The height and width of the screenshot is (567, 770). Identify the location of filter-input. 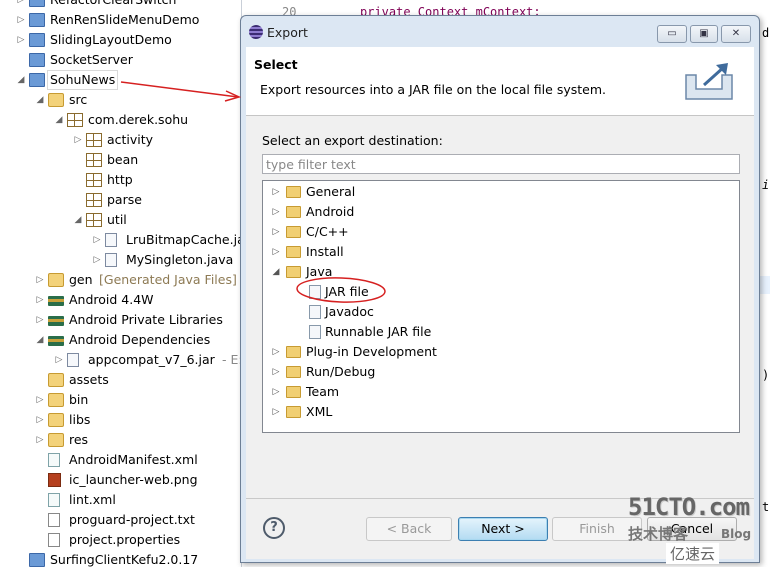
(501, 164).